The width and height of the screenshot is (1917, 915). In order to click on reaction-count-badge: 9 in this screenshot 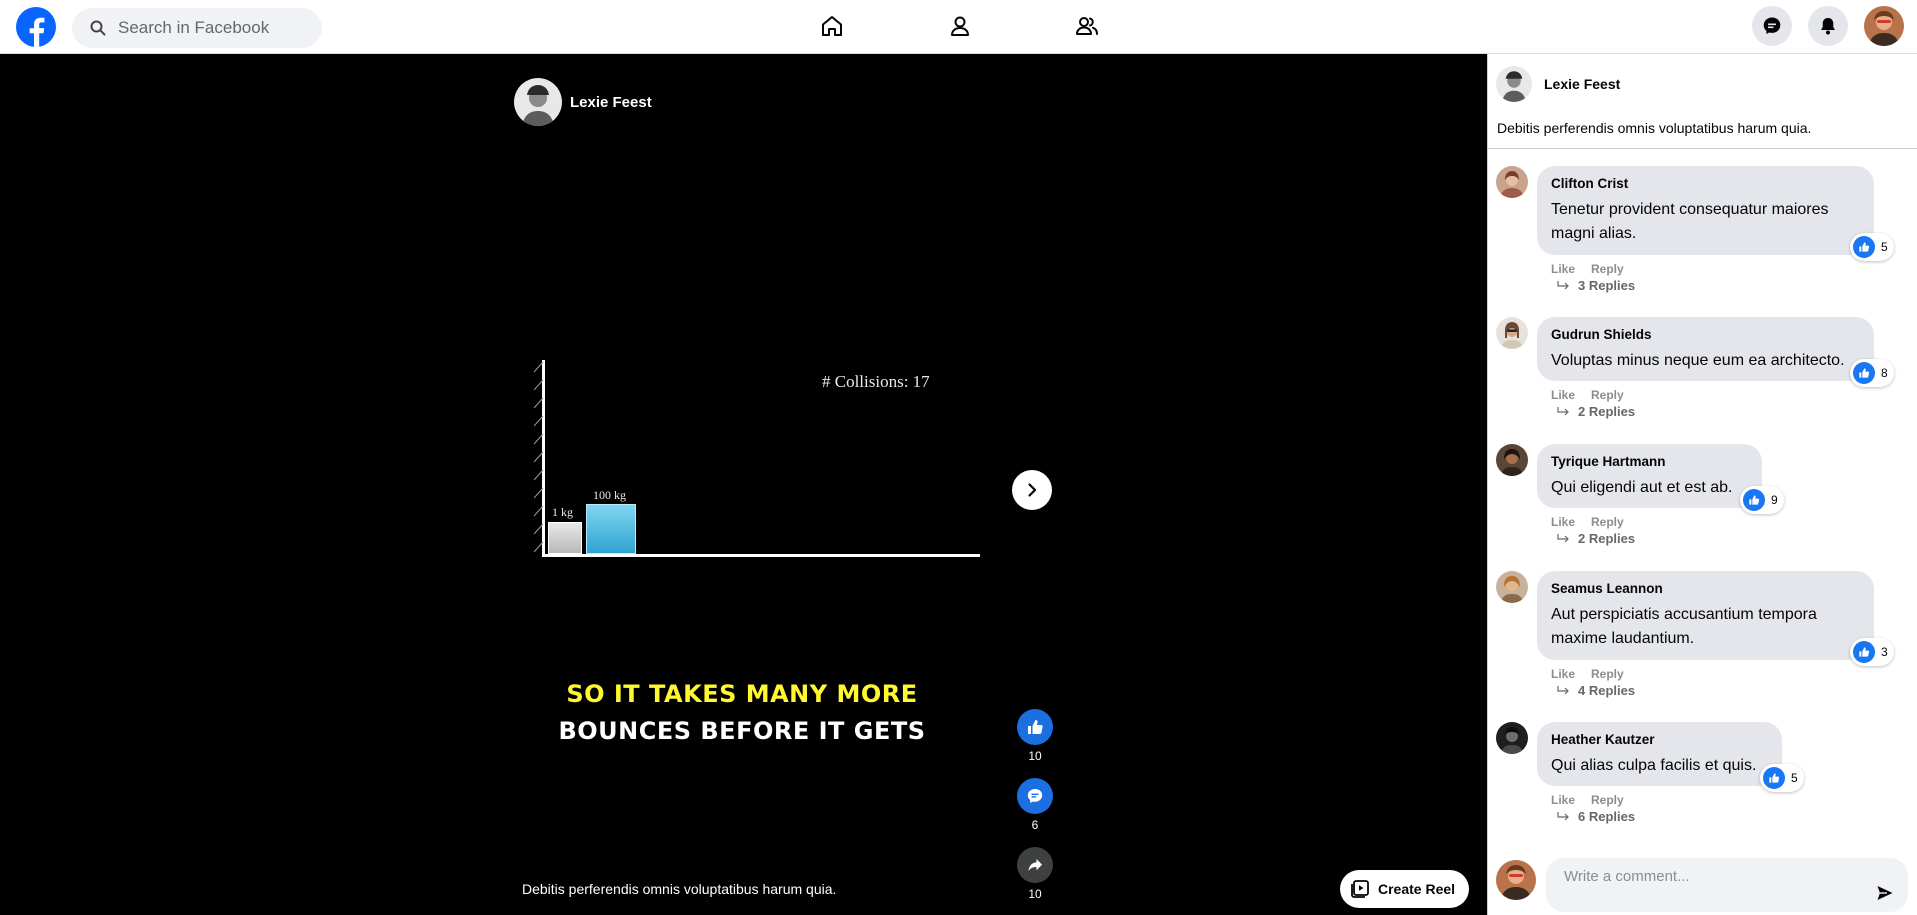, I will do `click(1762, 500)`.